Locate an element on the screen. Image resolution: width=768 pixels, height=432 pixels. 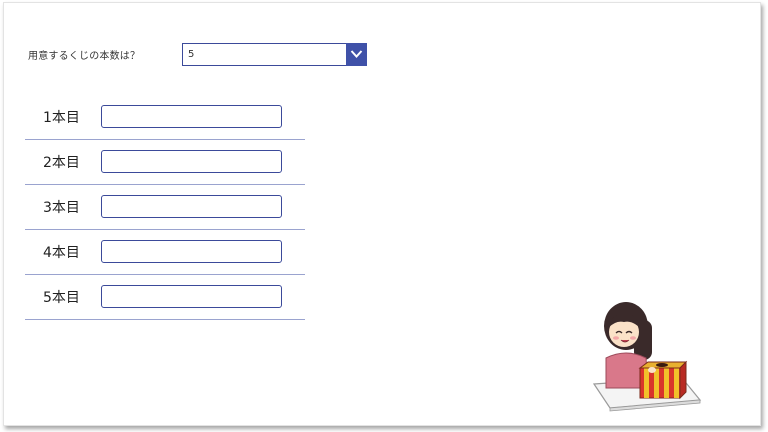
row-label: 5本目 is located at coordinates (61, 298).